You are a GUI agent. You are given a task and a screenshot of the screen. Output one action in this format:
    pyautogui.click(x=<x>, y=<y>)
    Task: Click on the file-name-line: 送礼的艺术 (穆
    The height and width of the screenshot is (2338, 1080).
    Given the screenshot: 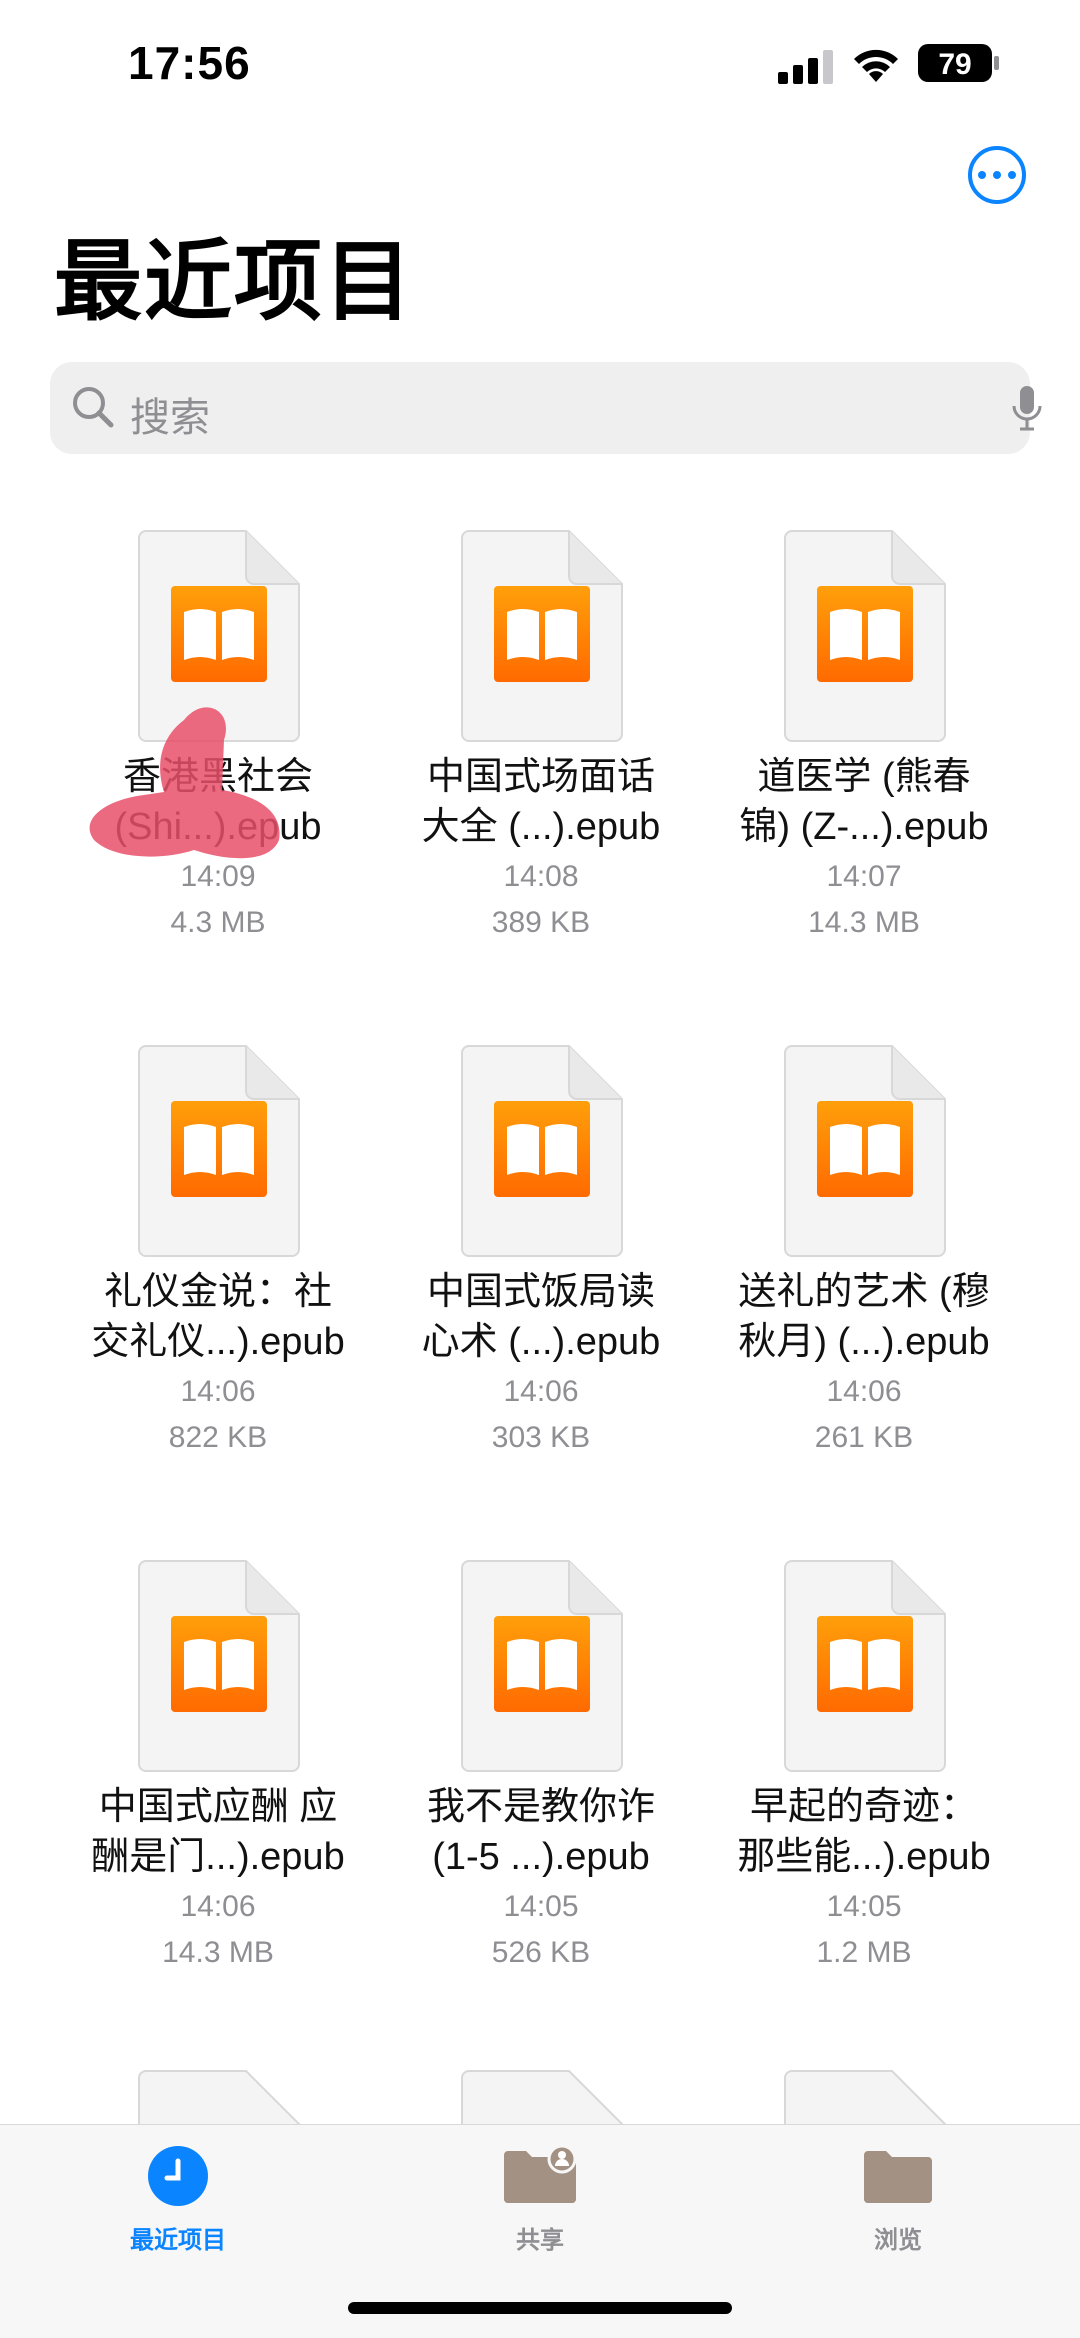 What is the action you would take?
    pyautogui.click(x=864, y=1292)
    